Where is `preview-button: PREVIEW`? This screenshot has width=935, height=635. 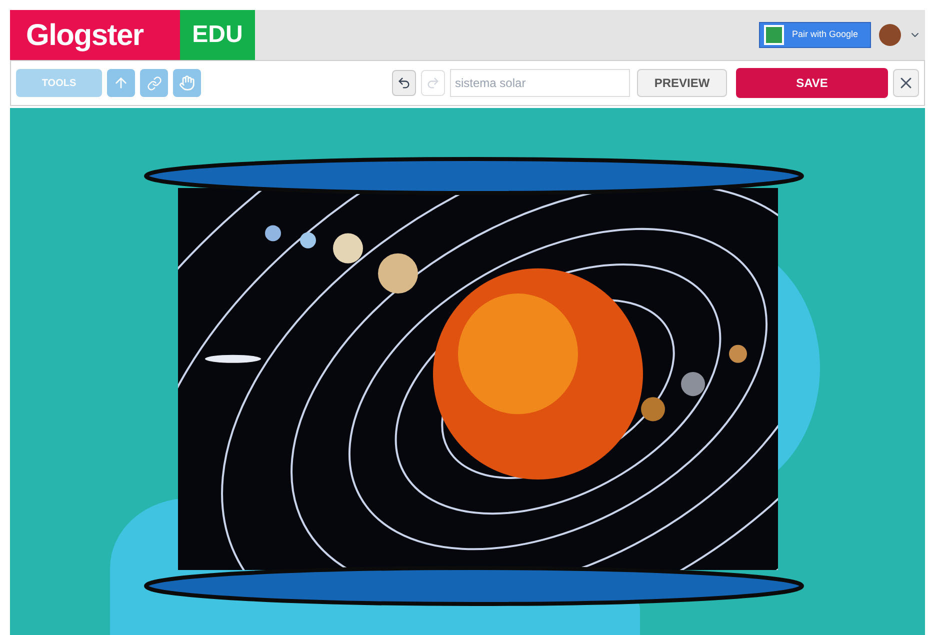 preview-button: PREVIEW is located at coordinates (682, 83).